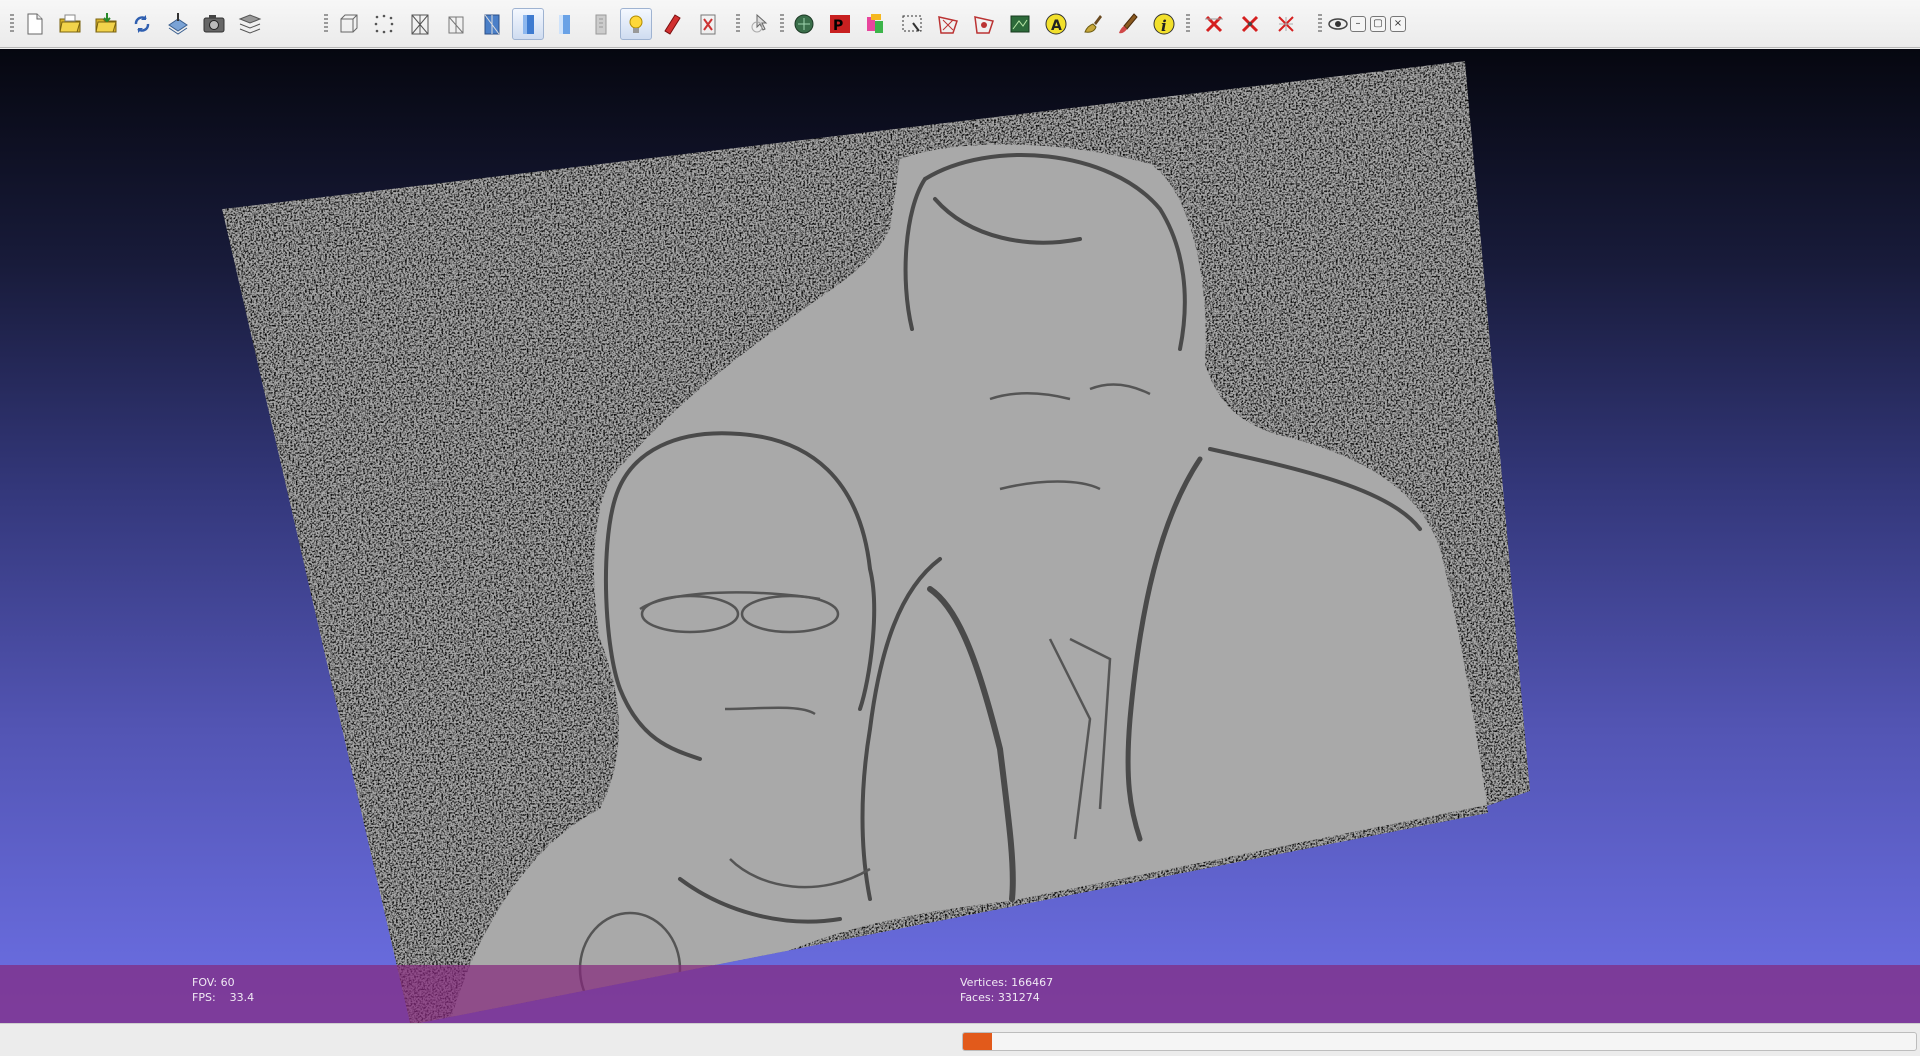 The image size is (1920, 1056). What do you see at coordinates (1018, 997) in the screenshot?
I see `faces-value: 331274` at bounding box center [1018, 997].